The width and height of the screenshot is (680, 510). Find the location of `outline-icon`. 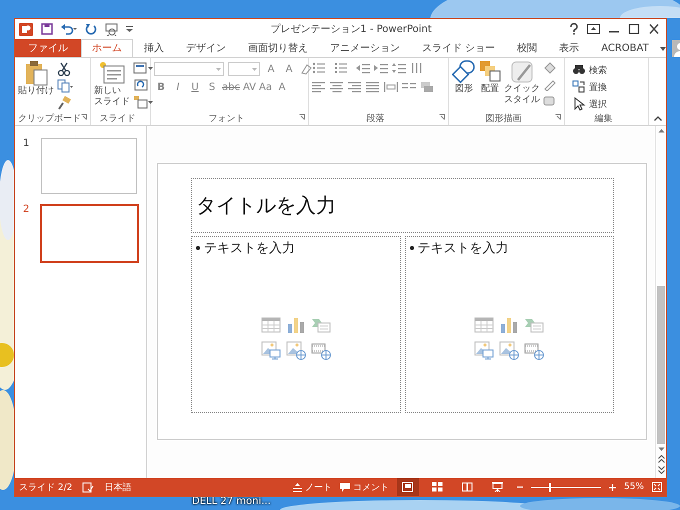

outline-icon is located at coordinates (550, 84).